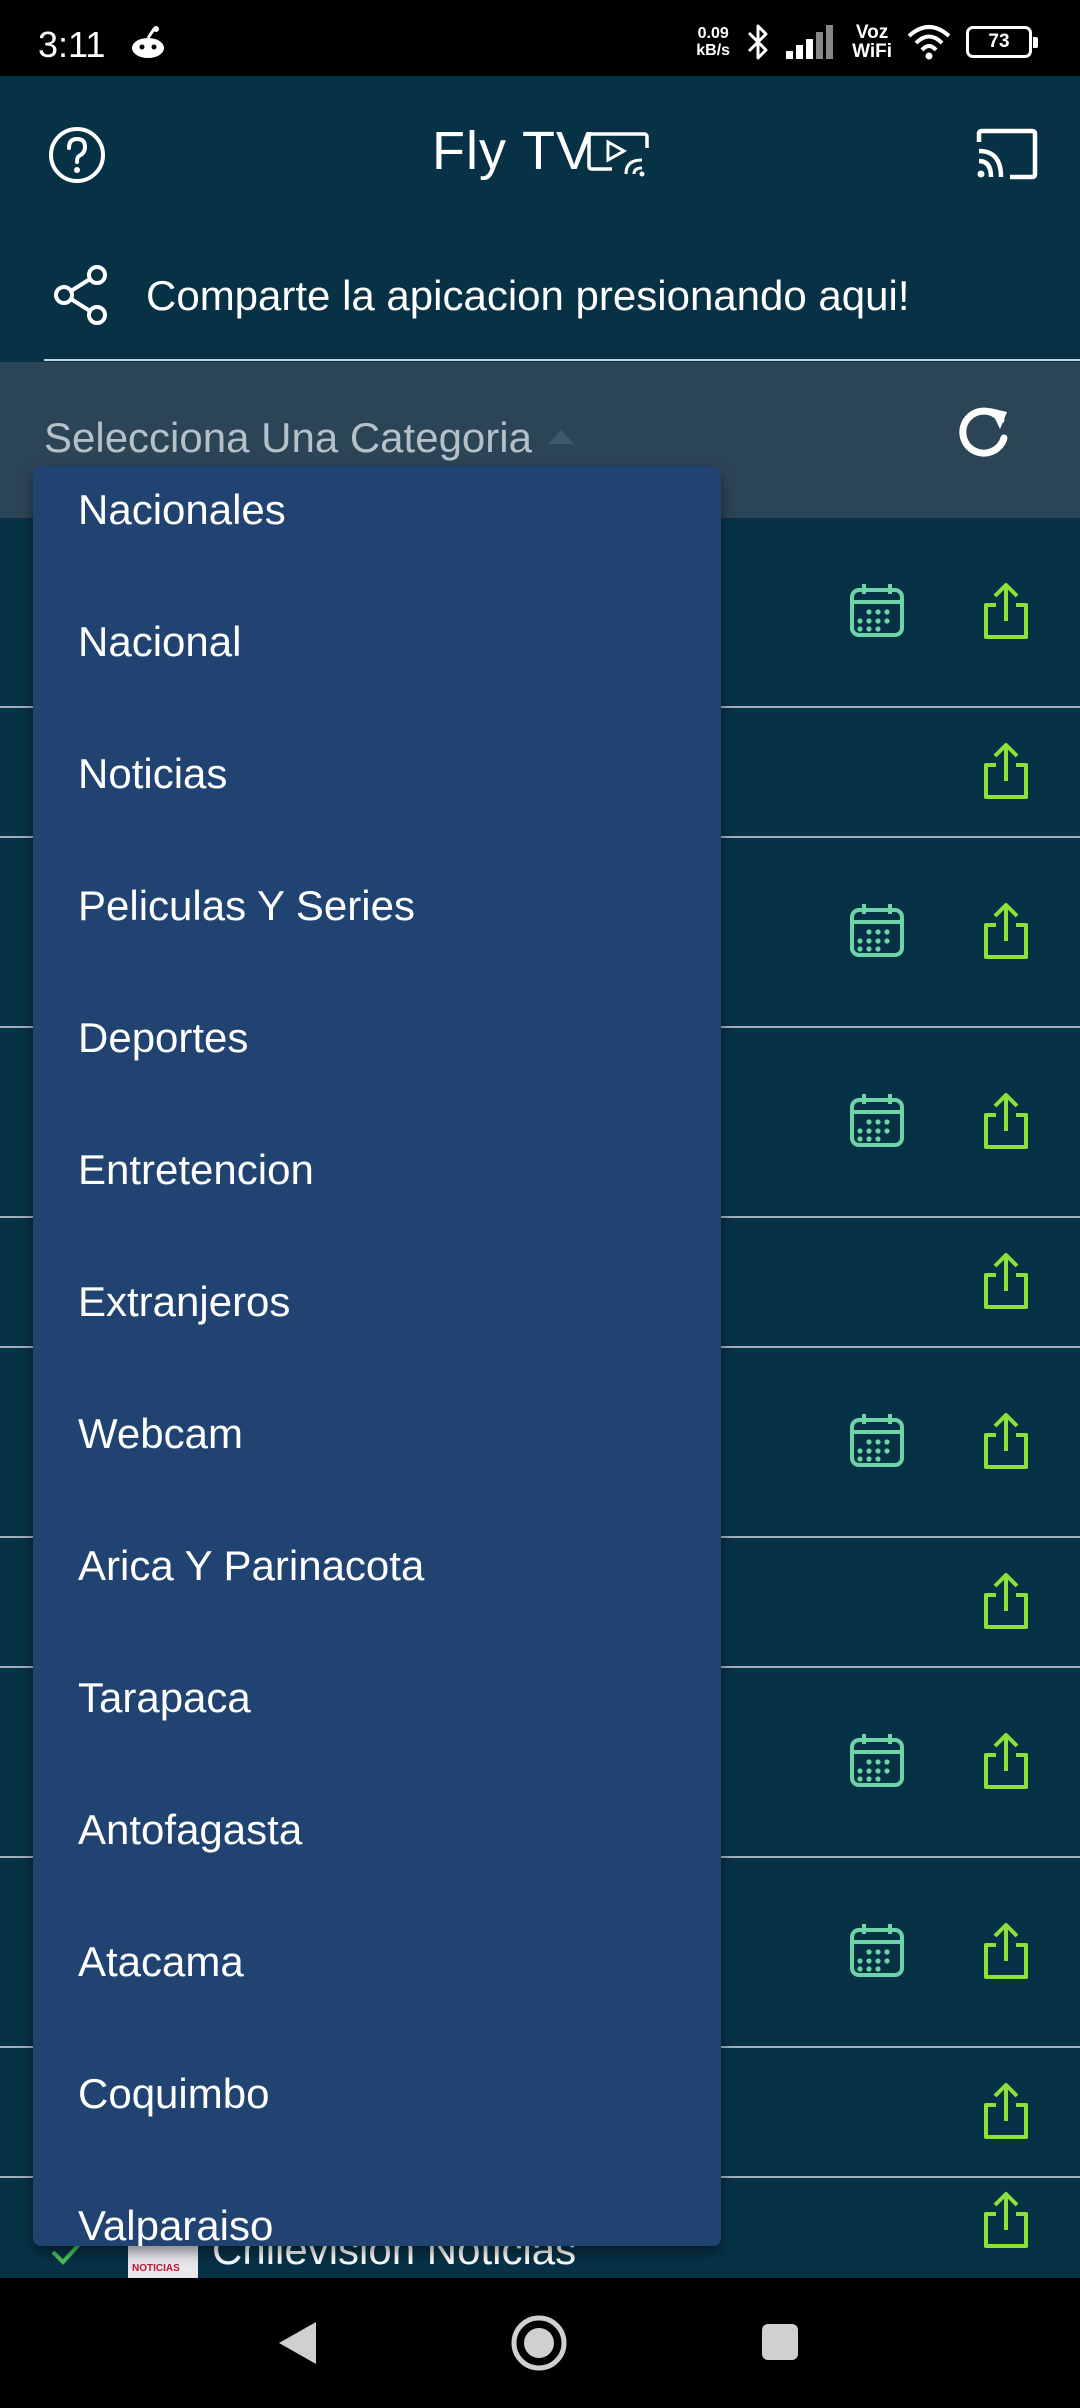 The height and width of the screenshot is (2408, 1080). Describe the element at coordinates (377, 1608) in the screenshot. I see `dropdown-item: Arica Y Parinacota` at that location.